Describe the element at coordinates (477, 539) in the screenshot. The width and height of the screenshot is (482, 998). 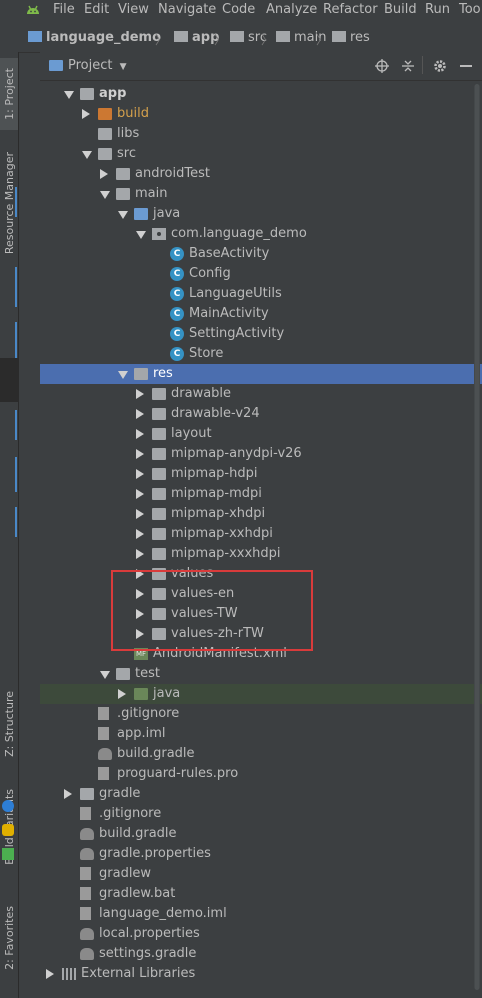
I see `scrollbar` at that location.